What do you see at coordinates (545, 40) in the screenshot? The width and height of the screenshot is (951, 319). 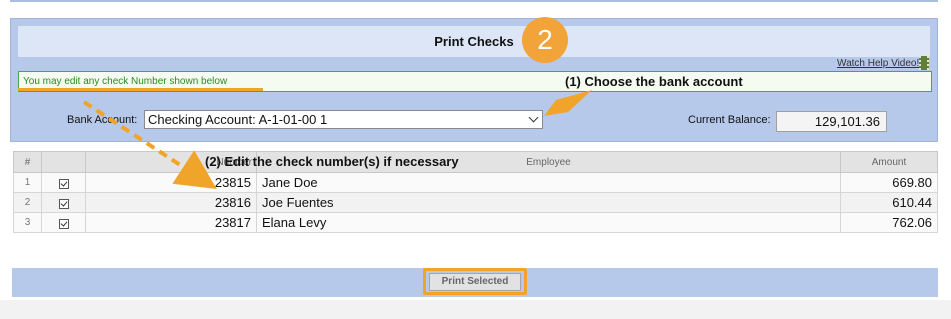 I see `step-badge: 2` at bounding box center [545, 40].